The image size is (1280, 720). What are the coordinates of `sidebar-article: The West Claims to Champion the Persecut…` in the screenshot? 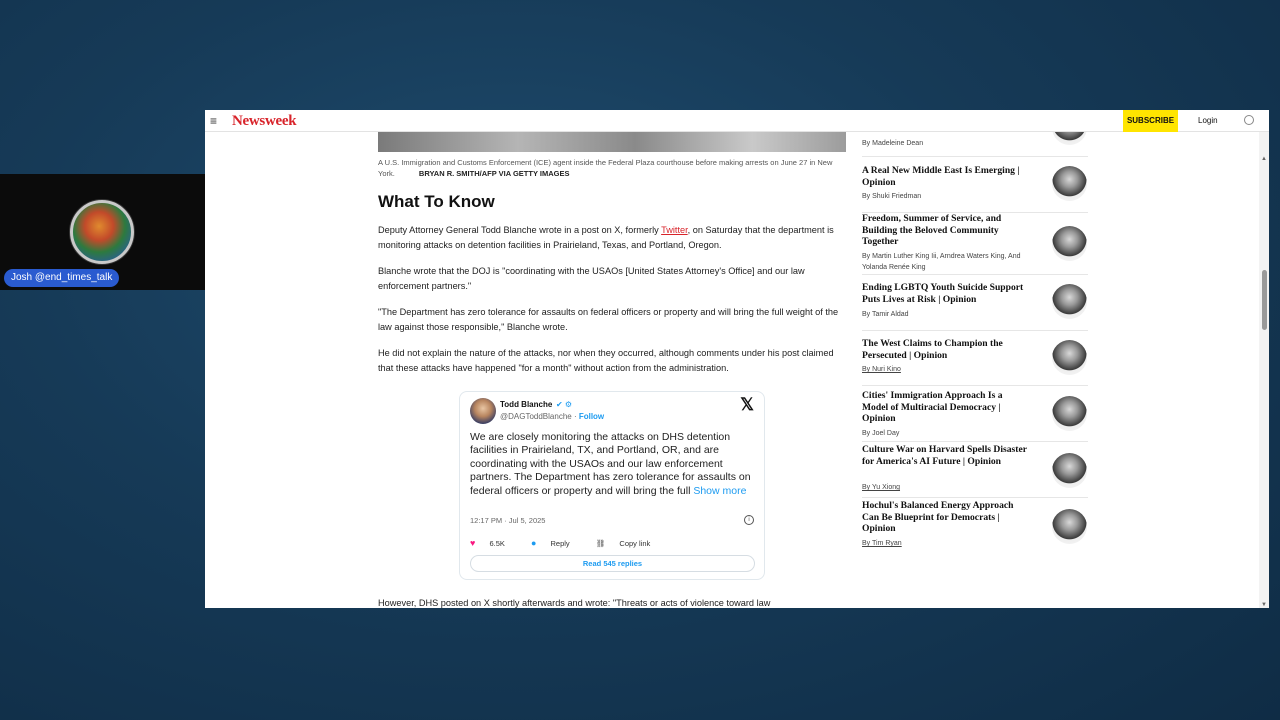 It's located at (975, 358).